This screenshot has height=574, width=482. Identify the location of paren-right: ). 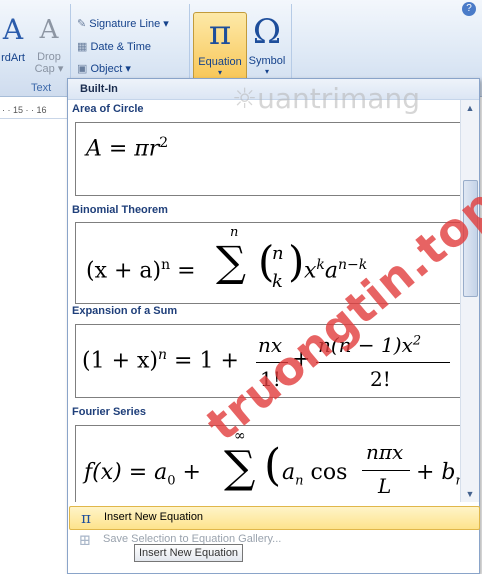
(296, 261).